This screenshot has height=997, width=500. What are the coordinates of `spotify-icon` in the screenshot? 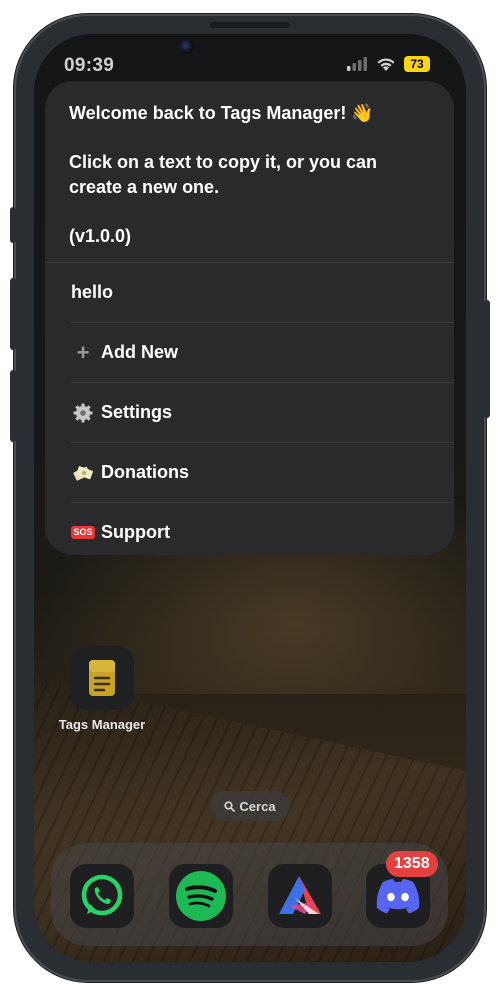 It's located at (201, 896).